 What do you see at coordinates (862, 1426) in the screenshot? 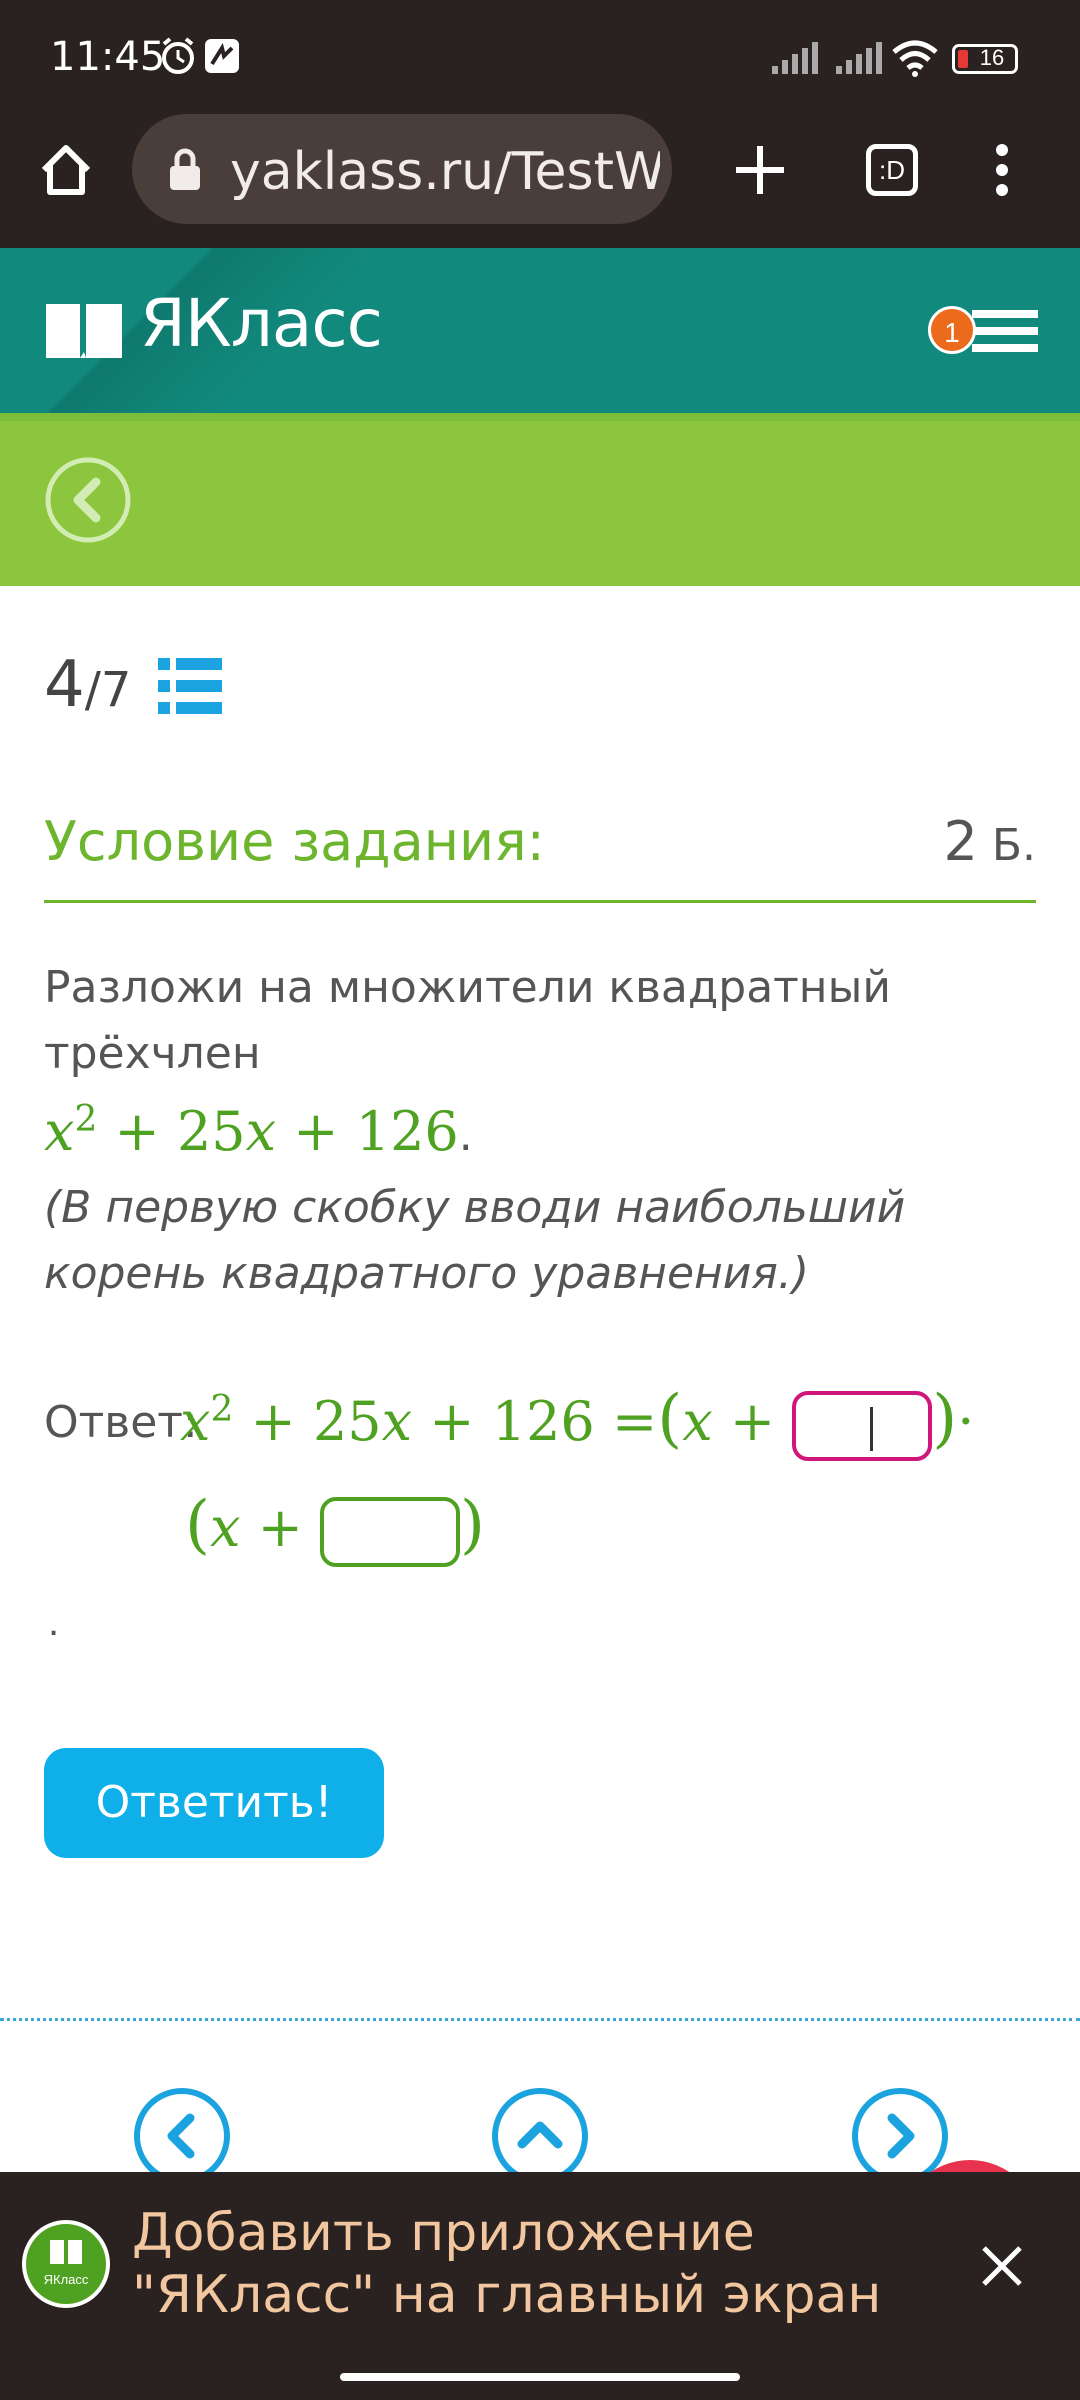
I see `root1-input` at bounding box center [862, 1426].